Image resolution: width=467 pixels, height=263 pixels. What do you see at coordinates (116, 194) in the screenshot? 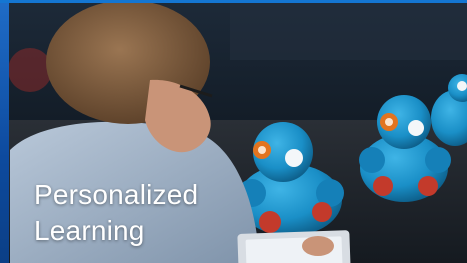
I see `caption-line-1: Personalized` at bounding box center [116, 194].